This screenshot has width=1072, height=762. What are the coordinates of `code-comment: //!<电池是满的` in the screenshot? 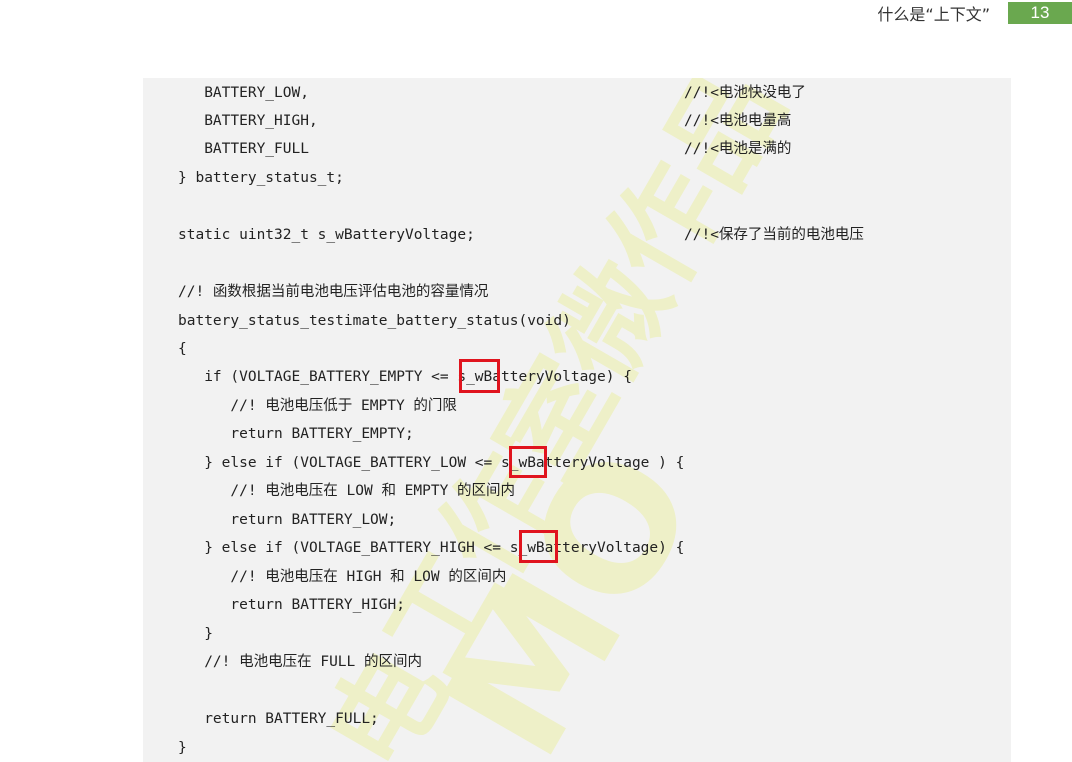 It's located at (738, 149).